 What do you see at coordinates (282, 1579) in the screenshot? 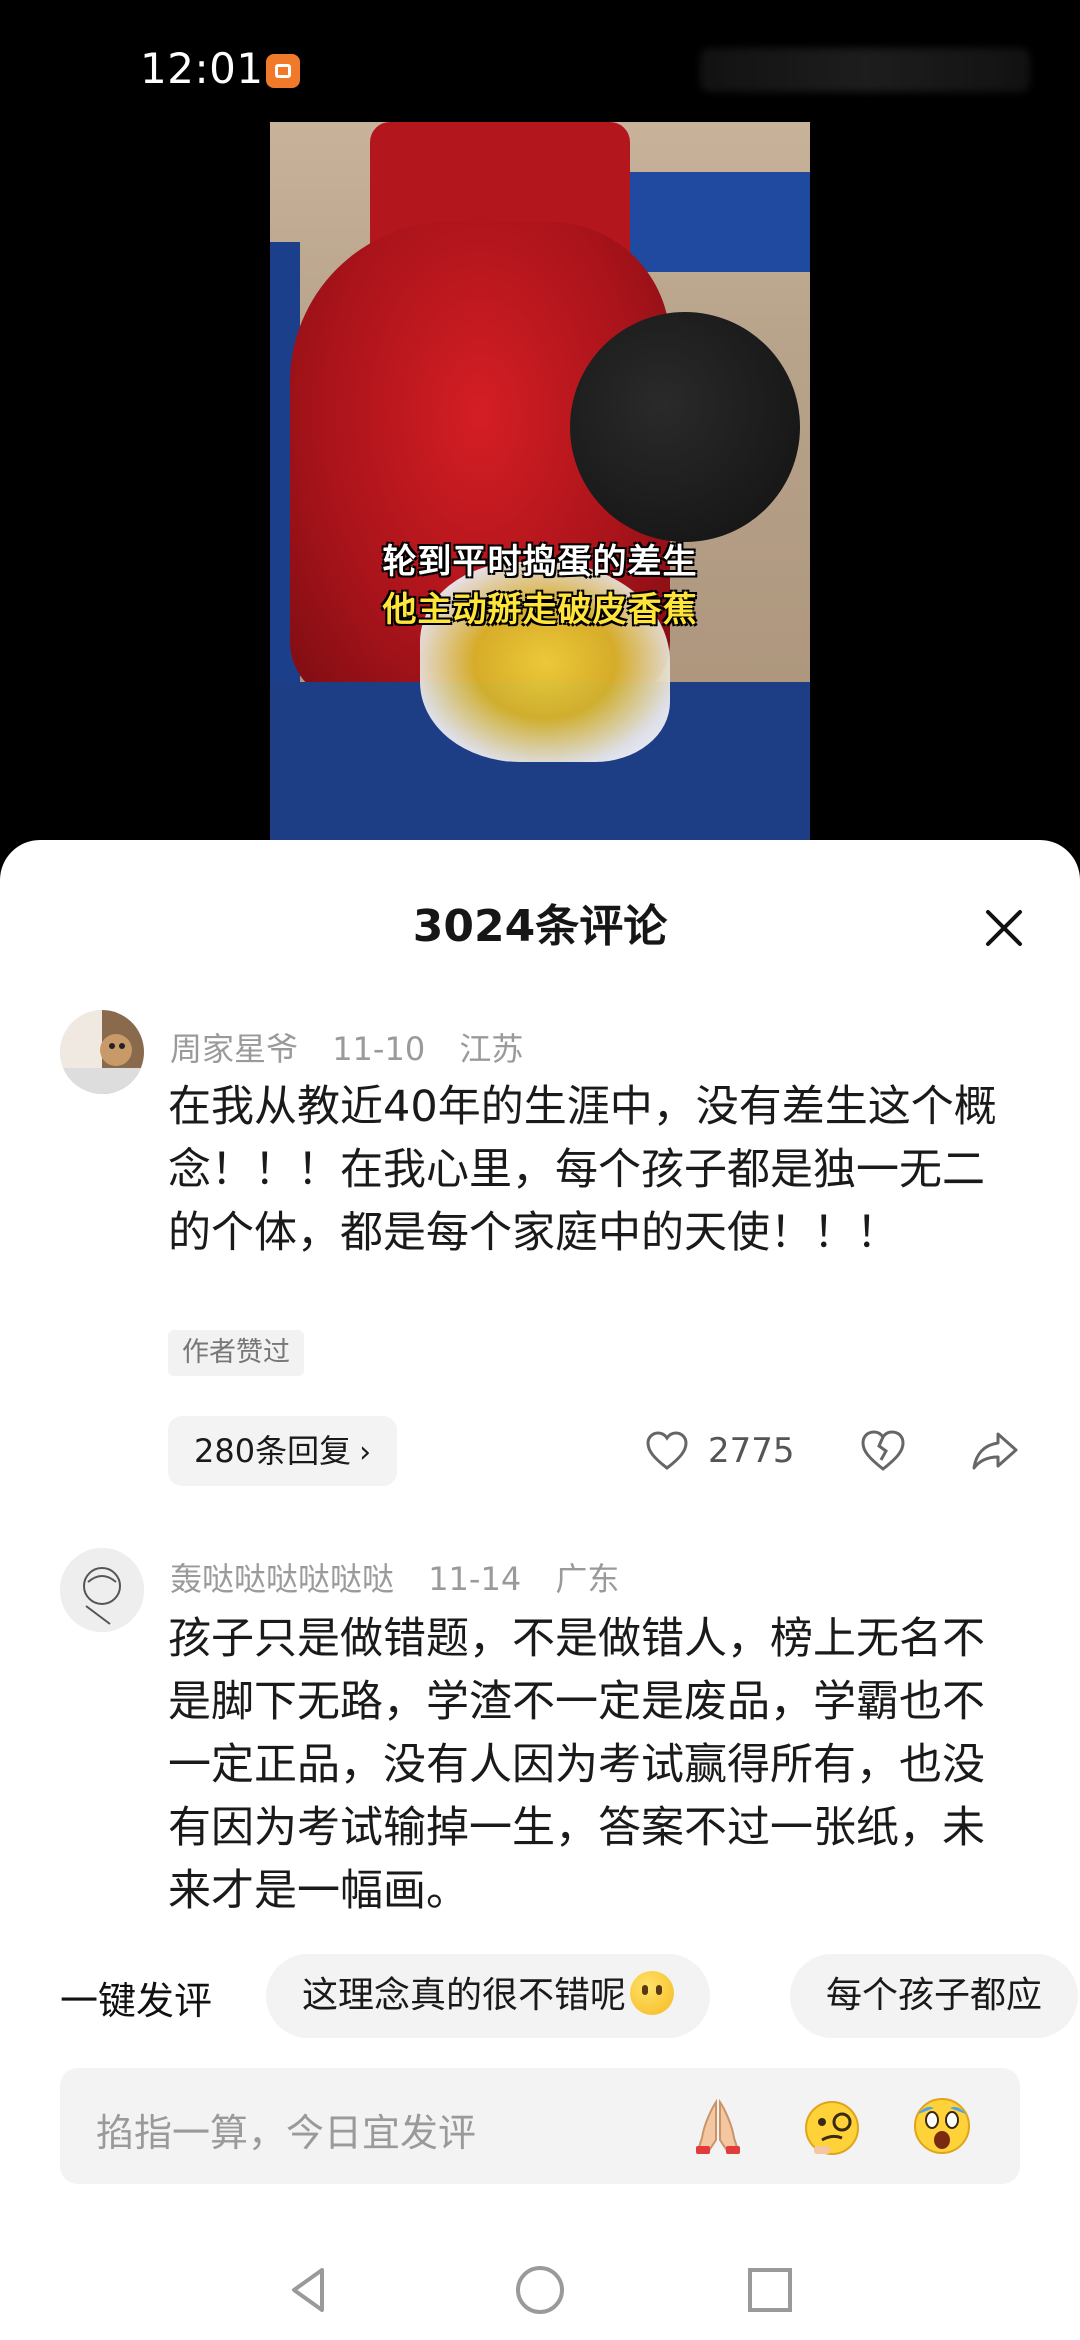
I see `comment-author: 轰哒哒哒哒哒哒` at bounding box center [282, 1579].